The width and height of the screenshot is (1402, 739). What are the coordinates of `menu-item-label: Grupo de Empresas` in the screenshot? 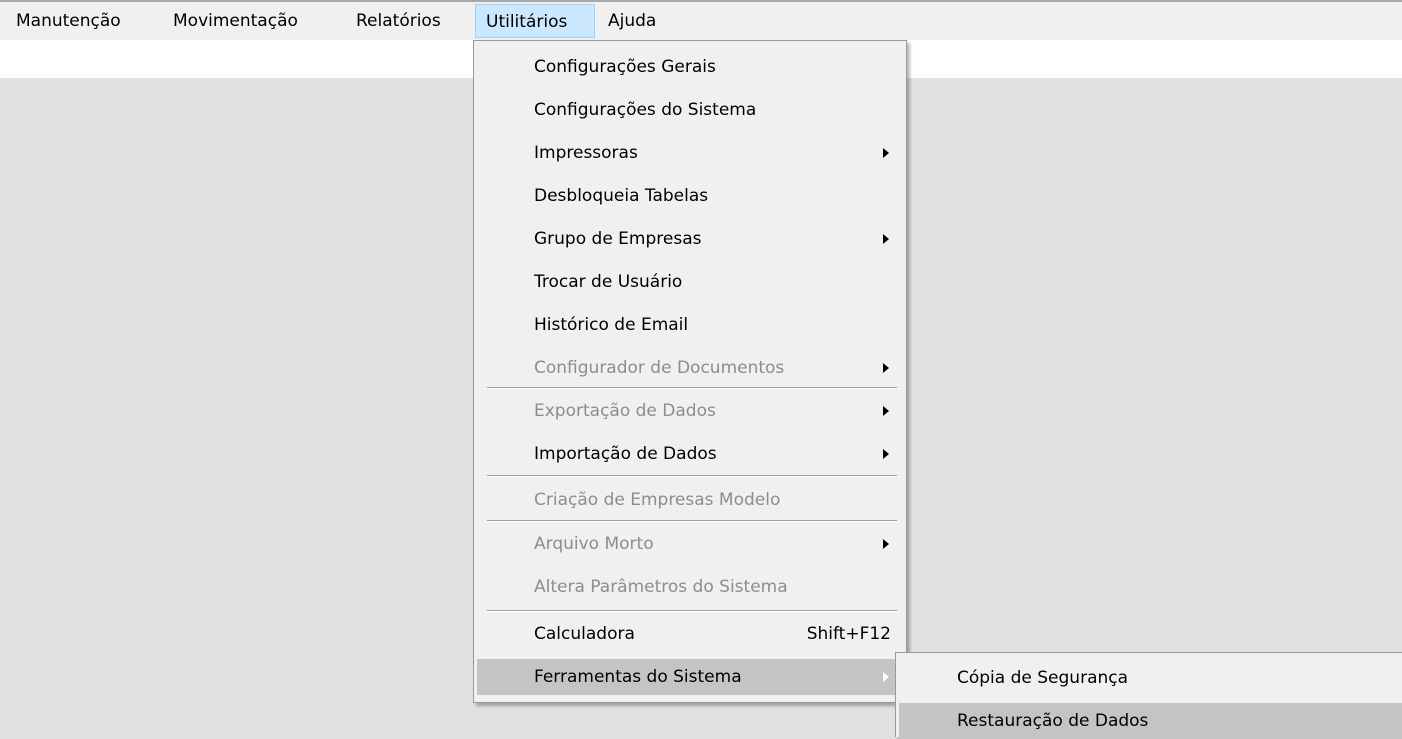 It's located at (618, 239).